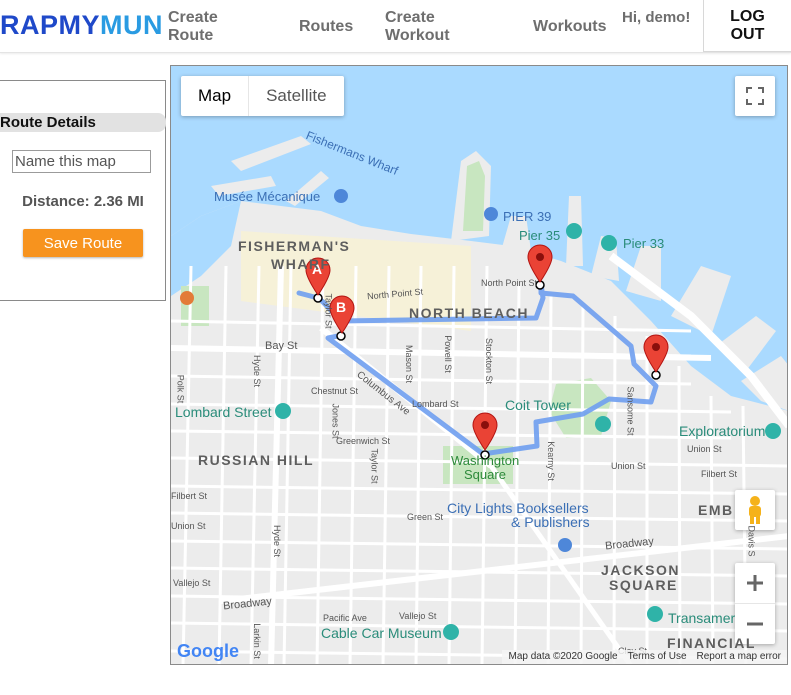 This screenshot has width=791, height=695. I want to click on nav-workouts: Workouts, so click(569, 27).